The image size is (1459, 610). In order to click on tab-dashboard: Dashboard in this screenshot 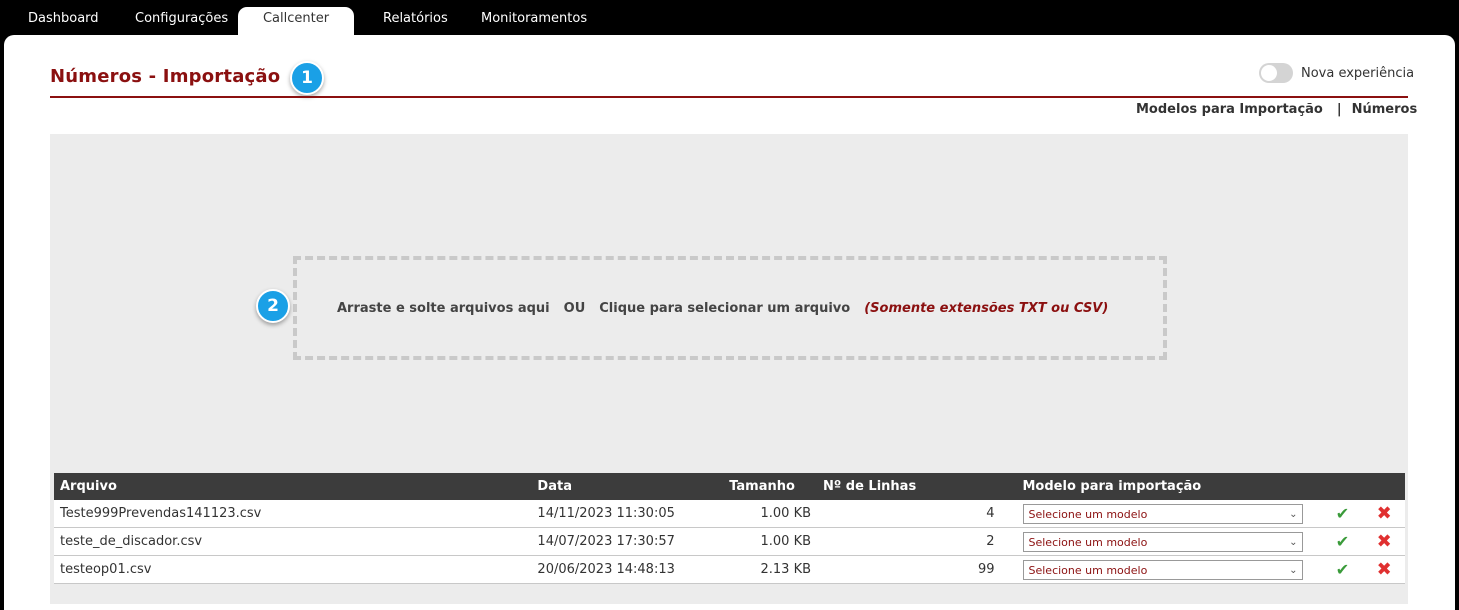, I will do `click(63, 18)`.